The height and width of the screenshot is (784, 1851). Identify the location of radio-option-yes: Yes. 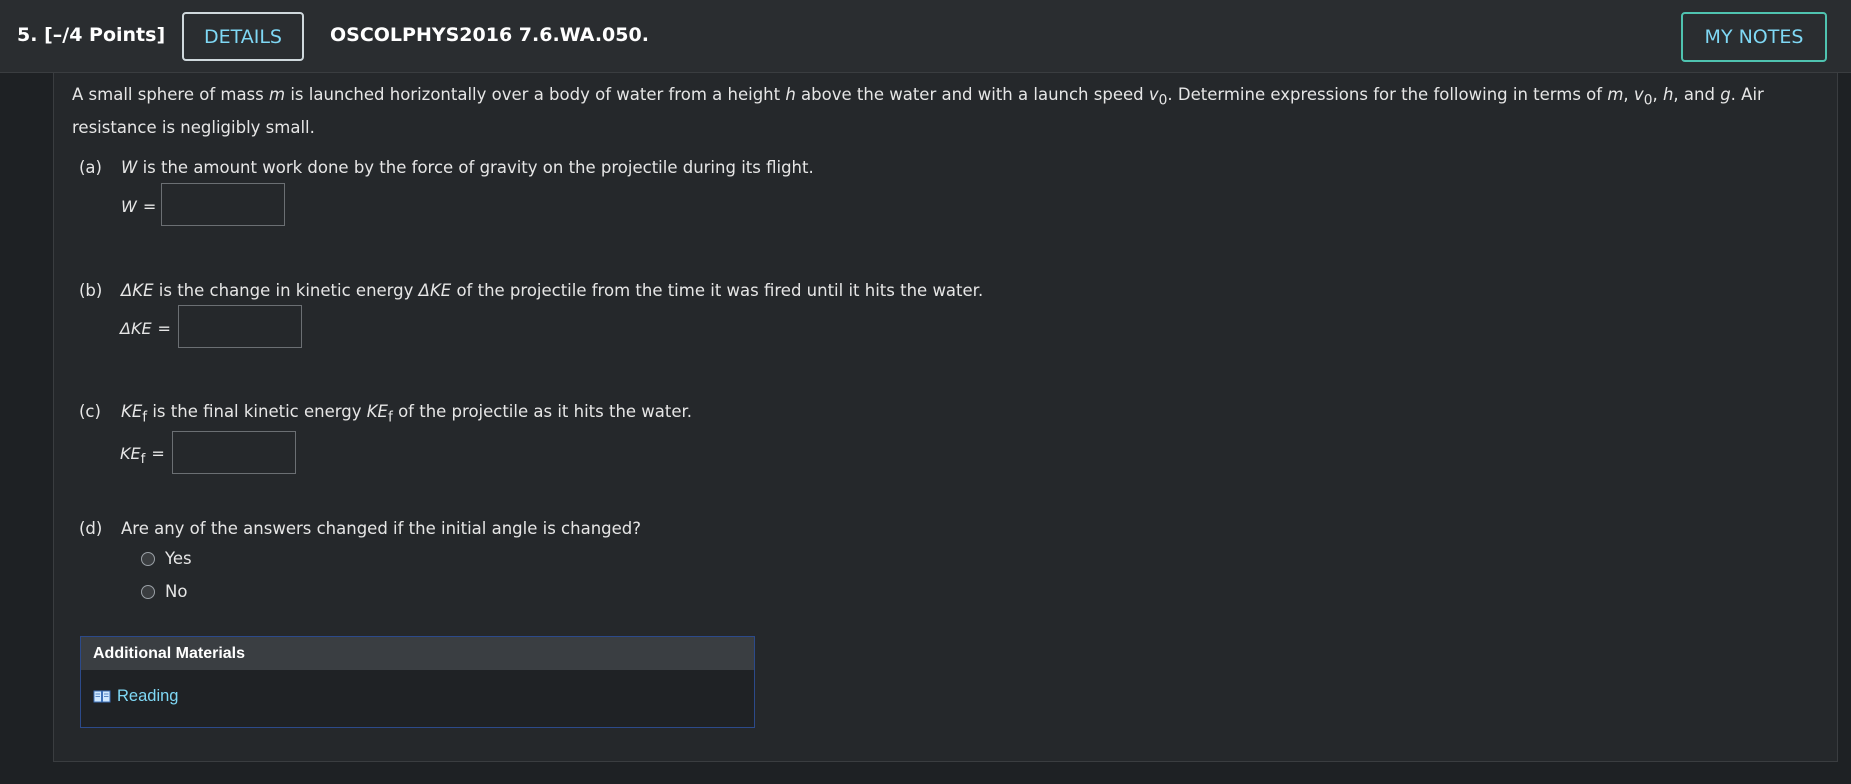
(166, 558).